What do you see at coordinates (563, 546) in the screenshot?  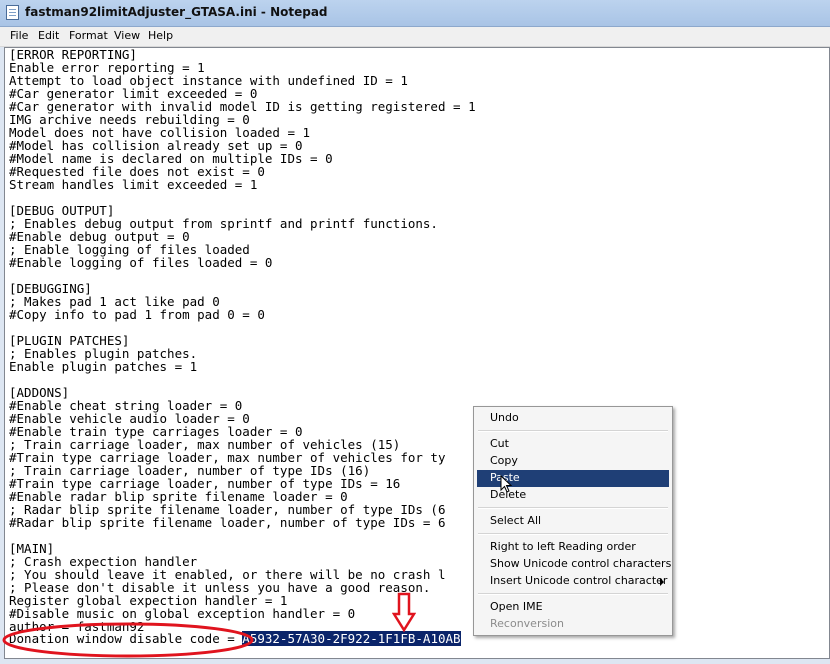 I see `menu-item-rtl: Right to left Reading order` at bounding box center [563, 546].